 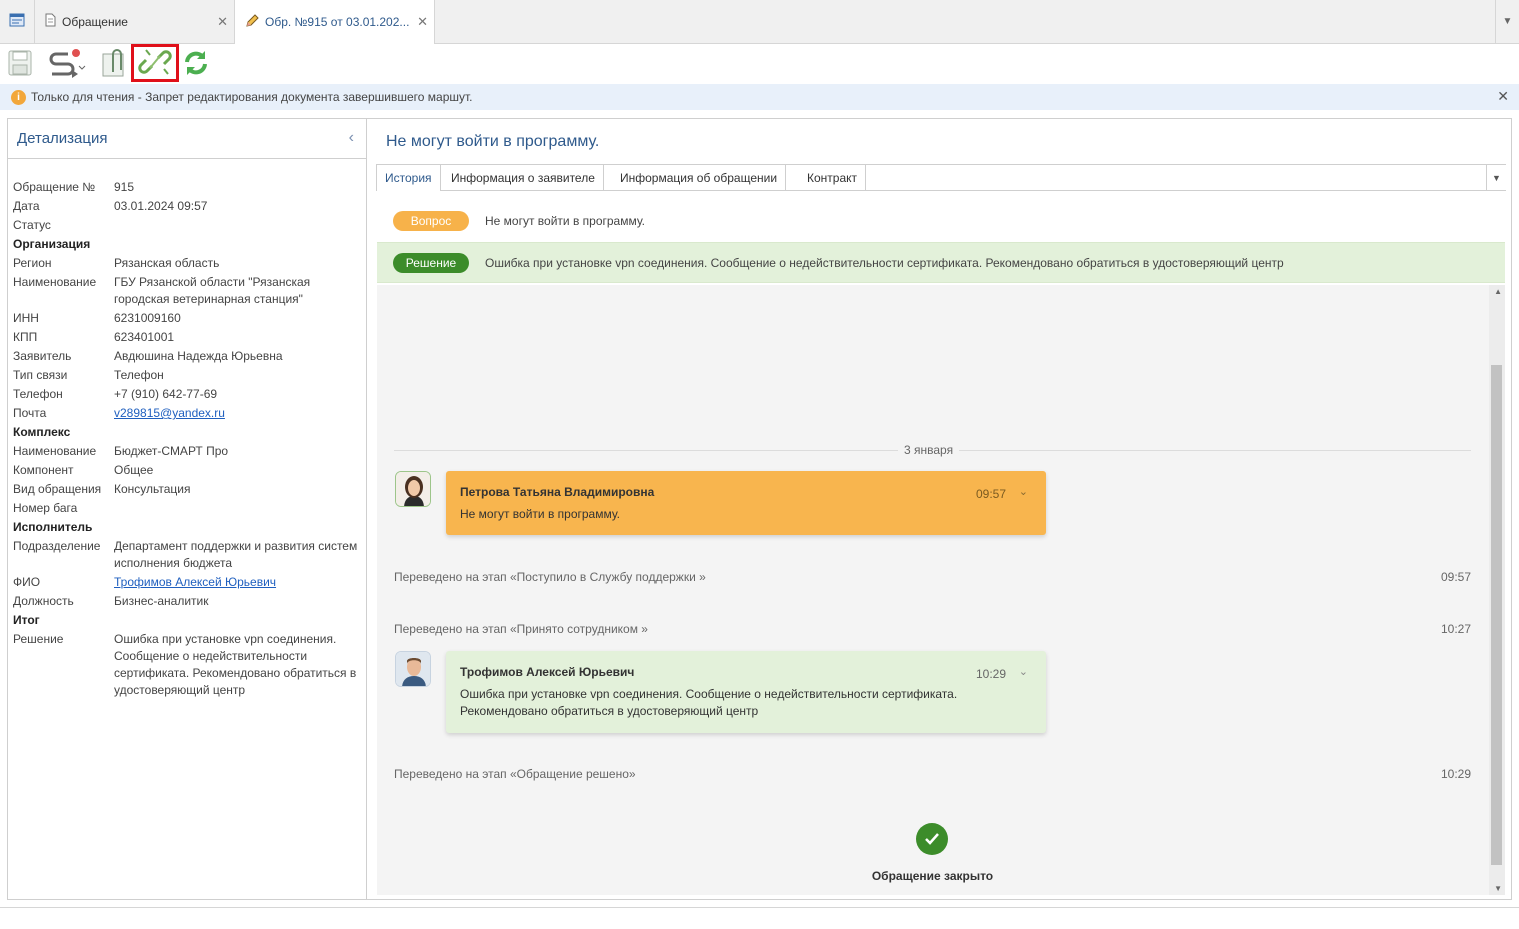 What do you see at coordinates (134, 470) in the screenshot?
I see `prop-value: Общее` at bounding box center [134, 470].